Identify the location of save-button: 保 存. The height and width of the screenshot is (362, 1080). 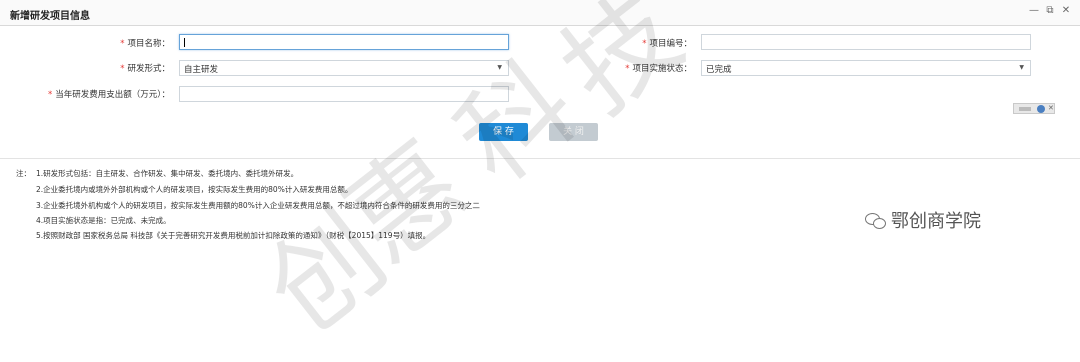
(503, 132).